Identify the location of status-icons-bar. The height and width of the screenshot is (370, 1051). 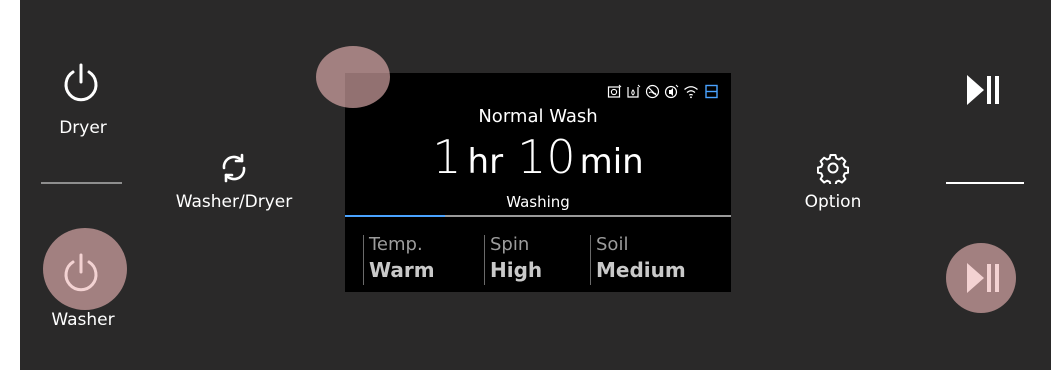
(666, 92).